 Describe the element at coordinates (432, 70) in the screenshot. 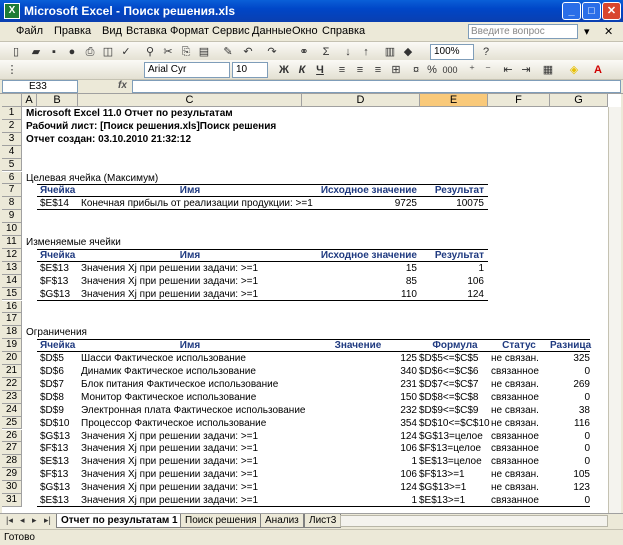

I see `percent-icon: %` at that location.